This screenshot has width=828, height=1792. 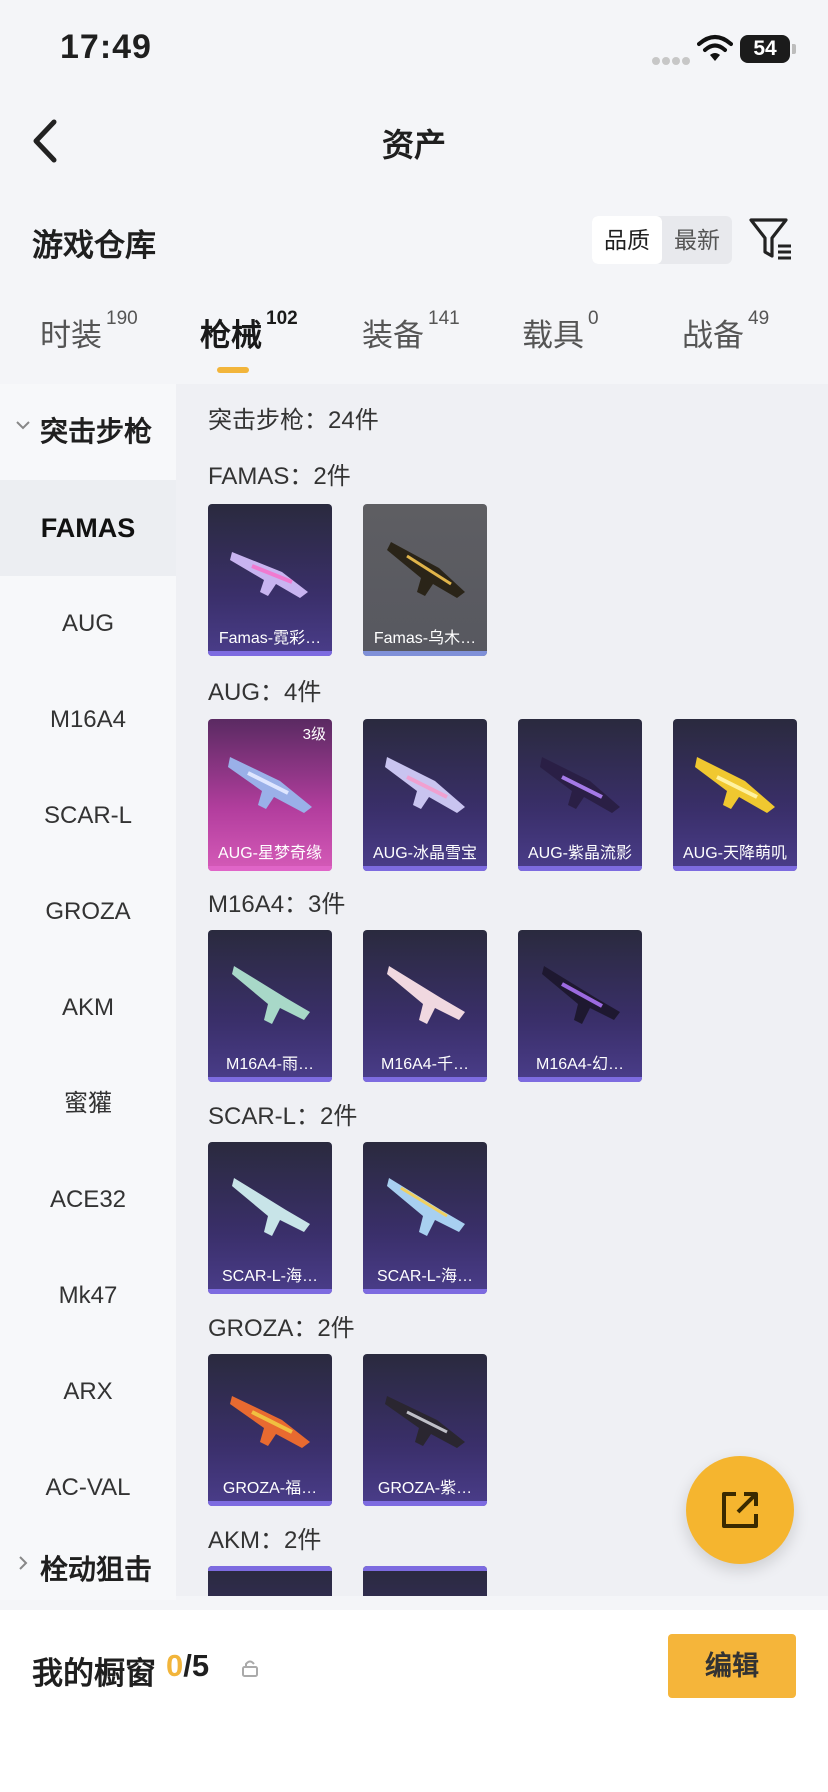 What do you see at coordinates (771, 239) in the screenshot?
I see `filter-icon` at bounding box center [771, 239].